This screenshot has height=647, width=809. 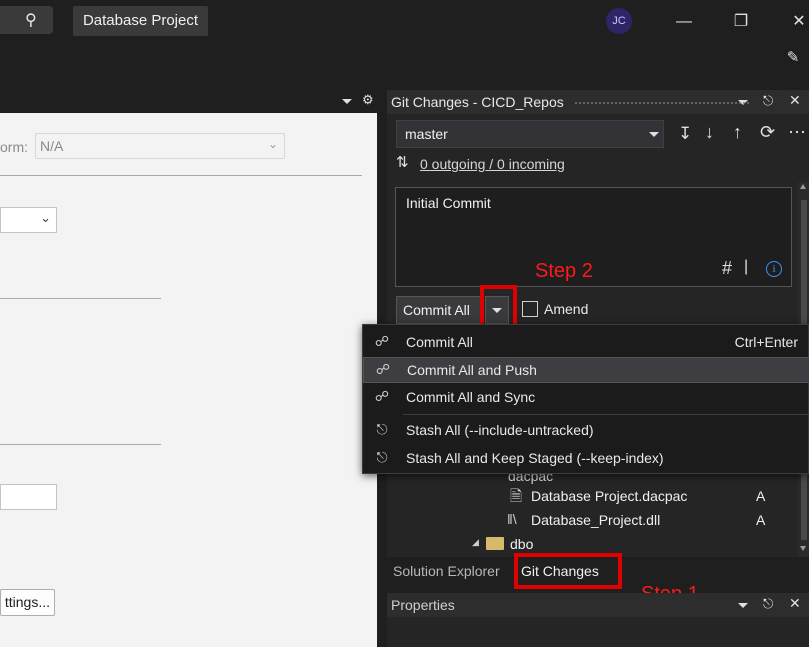 What do you see at coordinates (774, 269) in the screenshot?
I see `info-icon: i` at bounding box center [774, 269].